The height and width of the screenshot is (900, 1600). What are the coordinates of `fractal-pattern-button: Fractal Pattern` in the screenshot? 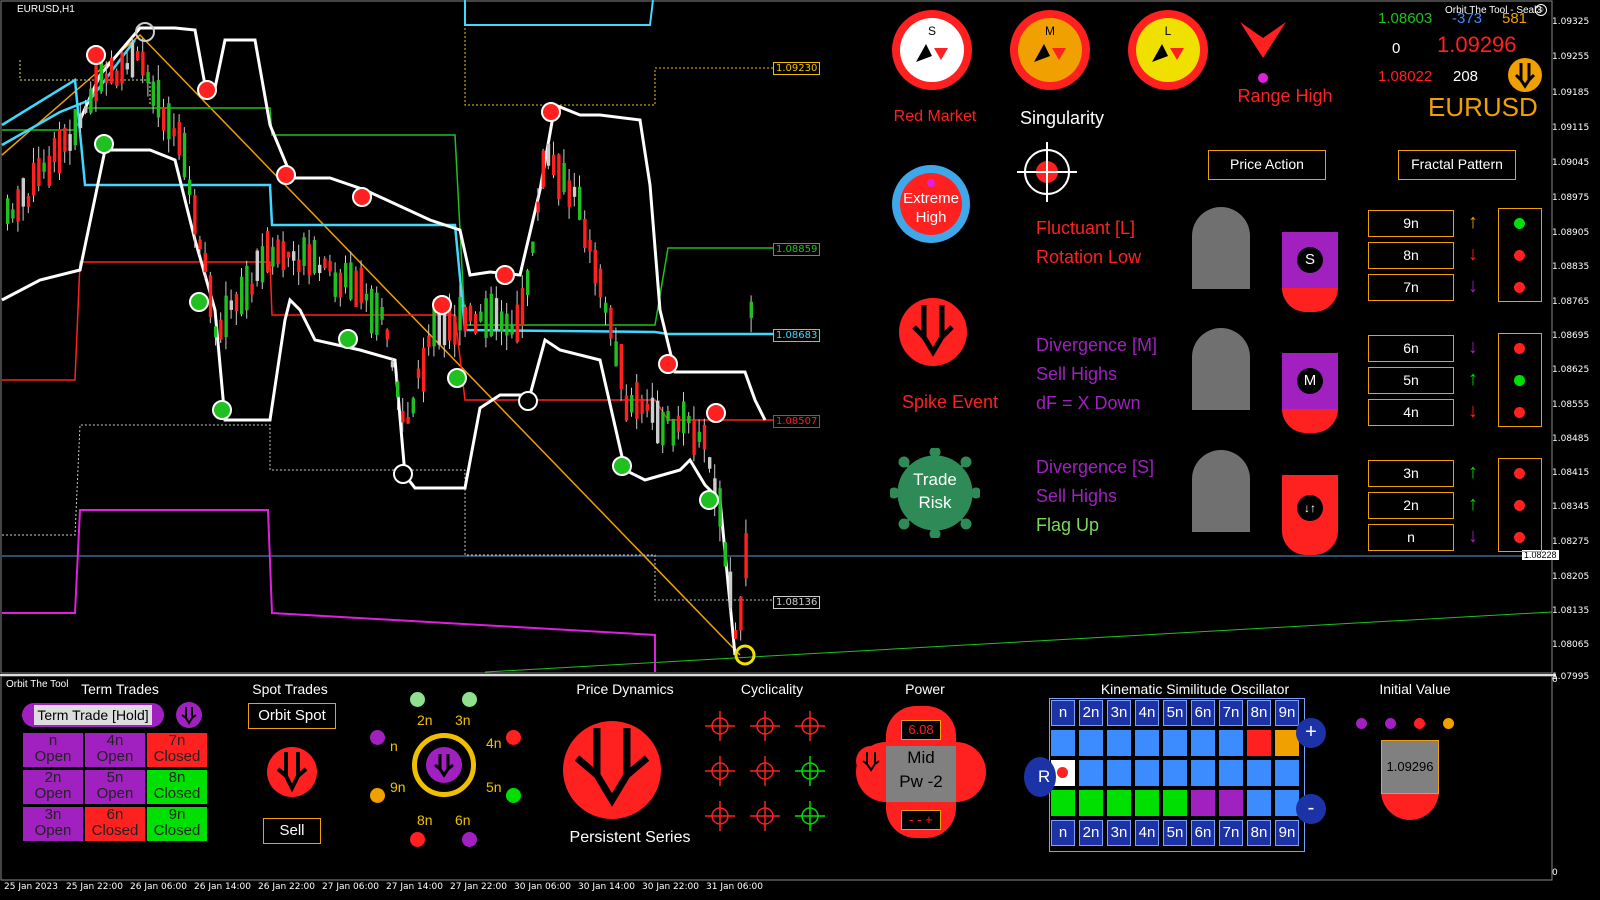 It's located at (1457, 165).